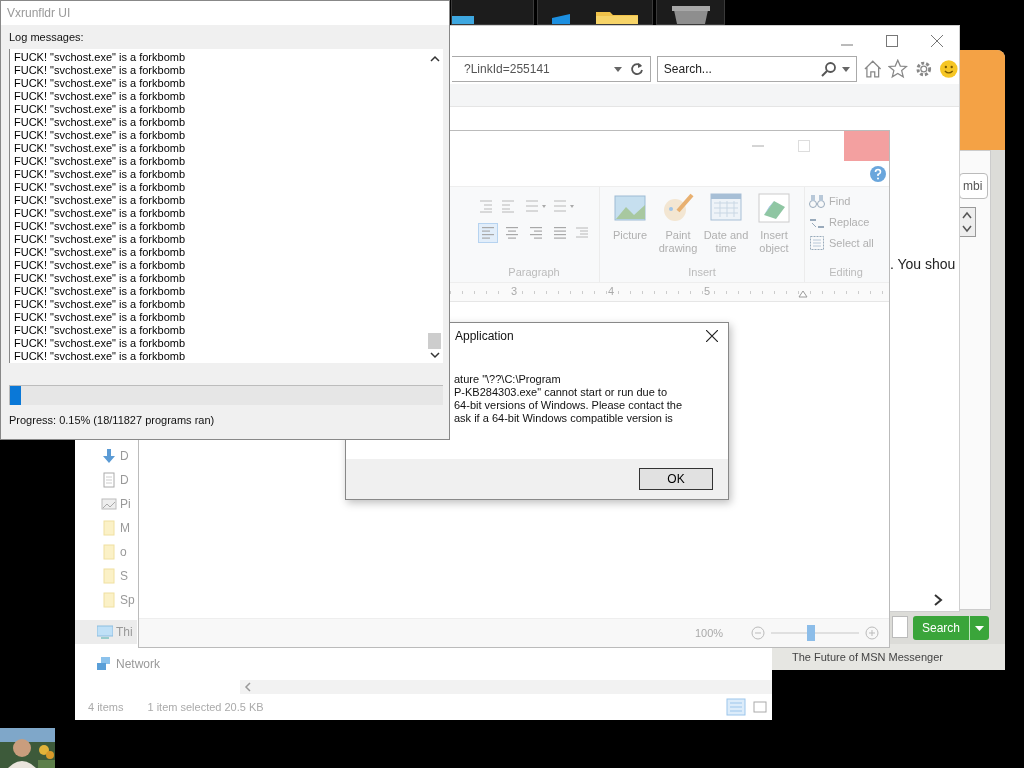 This screenshot has height=768, width=1024. I want to click on ok-button: OK, so click(676, 479).